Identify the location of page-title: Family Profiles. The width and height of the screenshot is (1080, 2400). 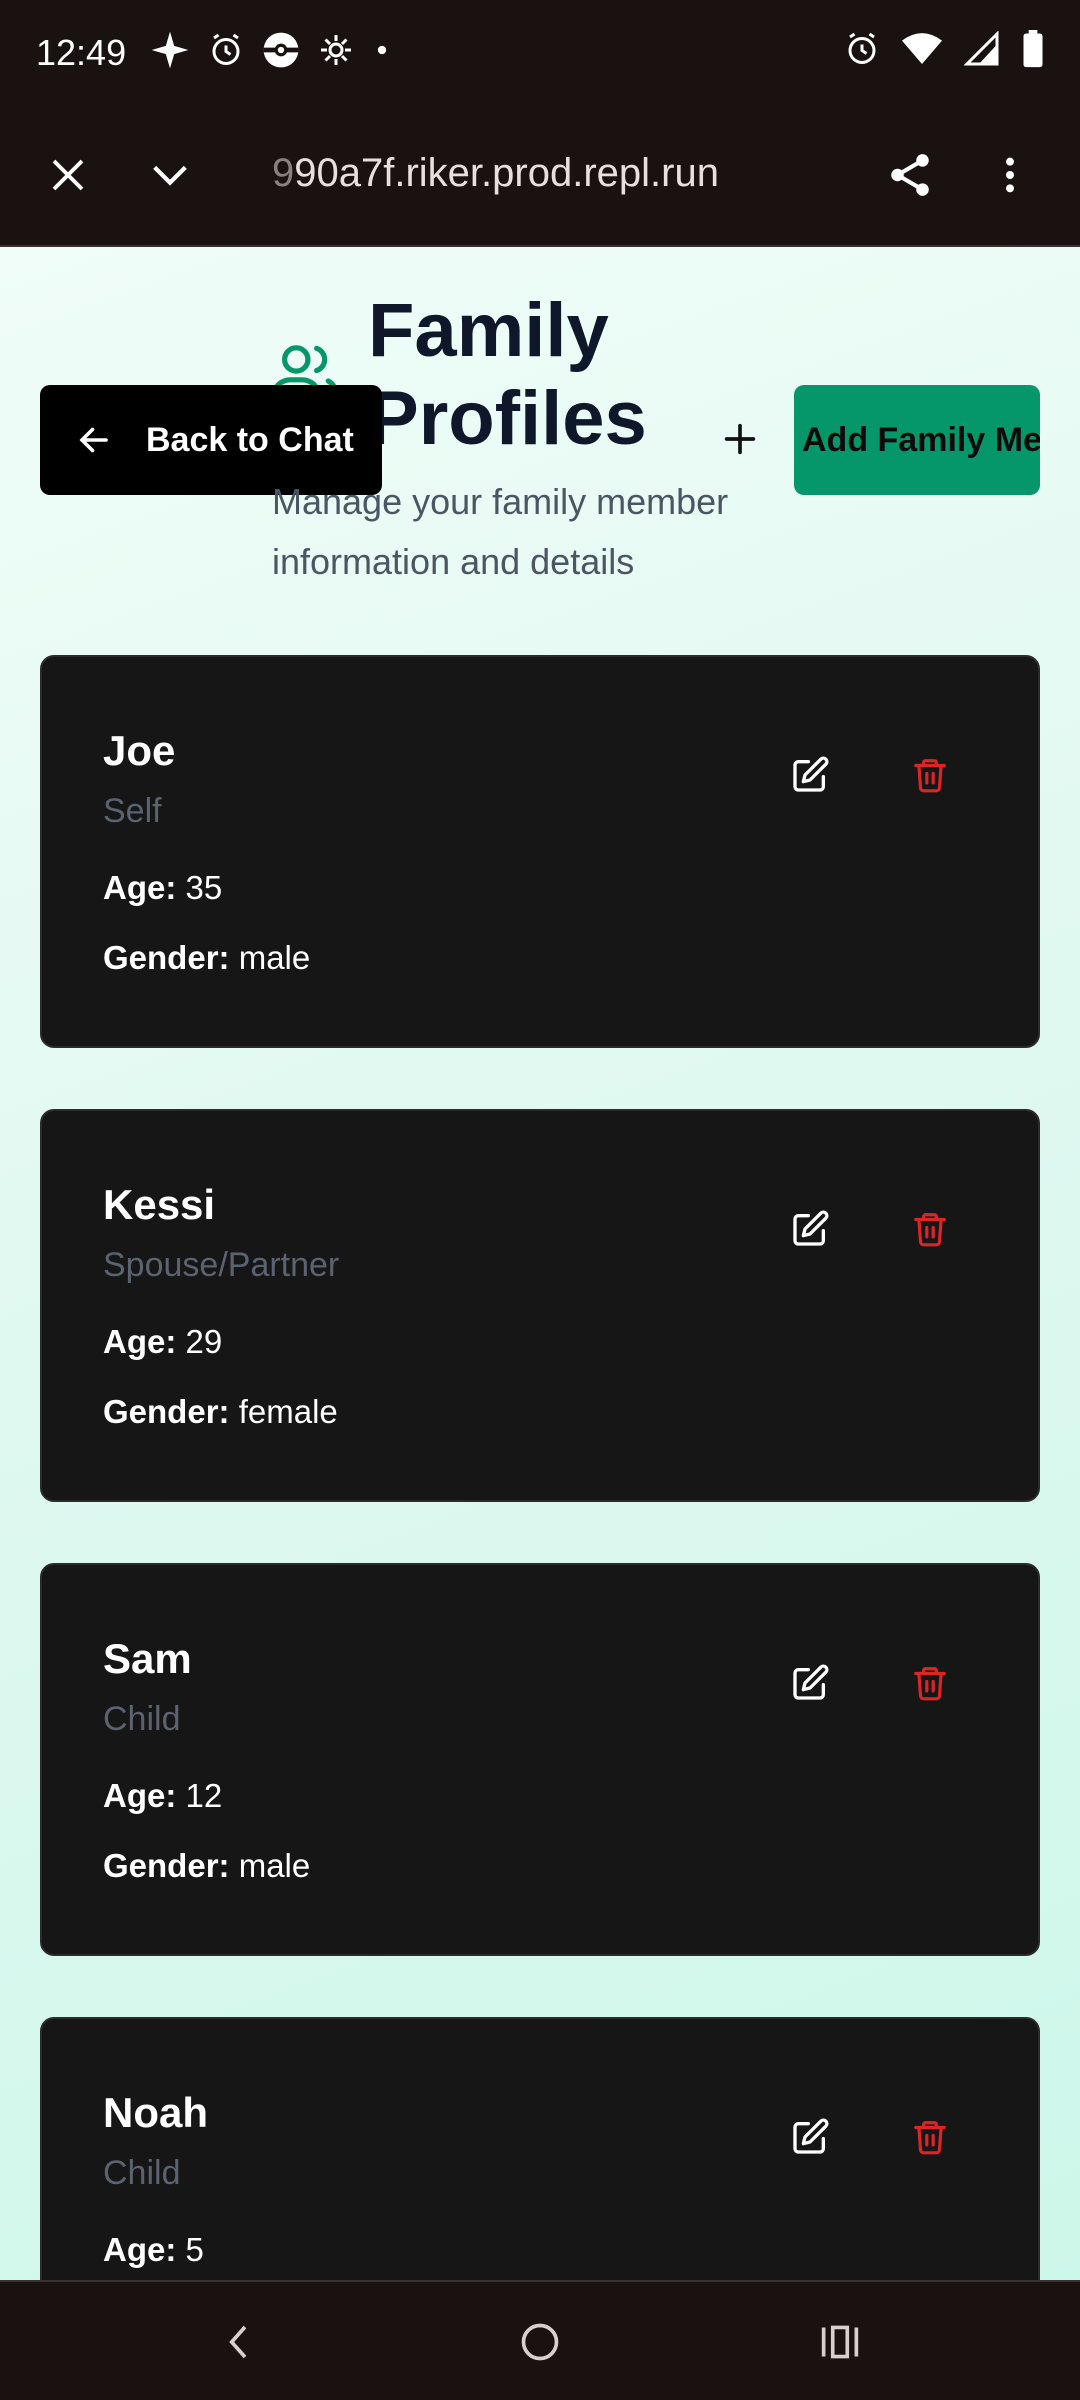
(507, 374).